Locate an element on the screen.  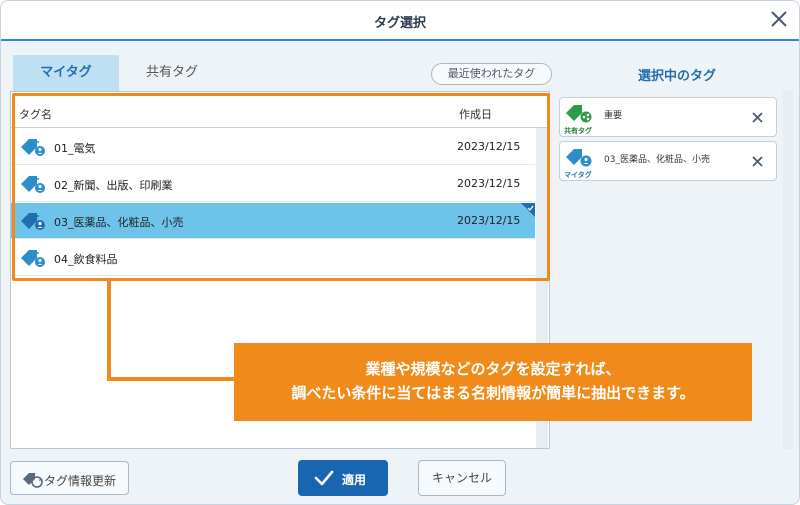
tag-name: 02_新聞、出版、印刷業 is located at coordinates (113, 185).